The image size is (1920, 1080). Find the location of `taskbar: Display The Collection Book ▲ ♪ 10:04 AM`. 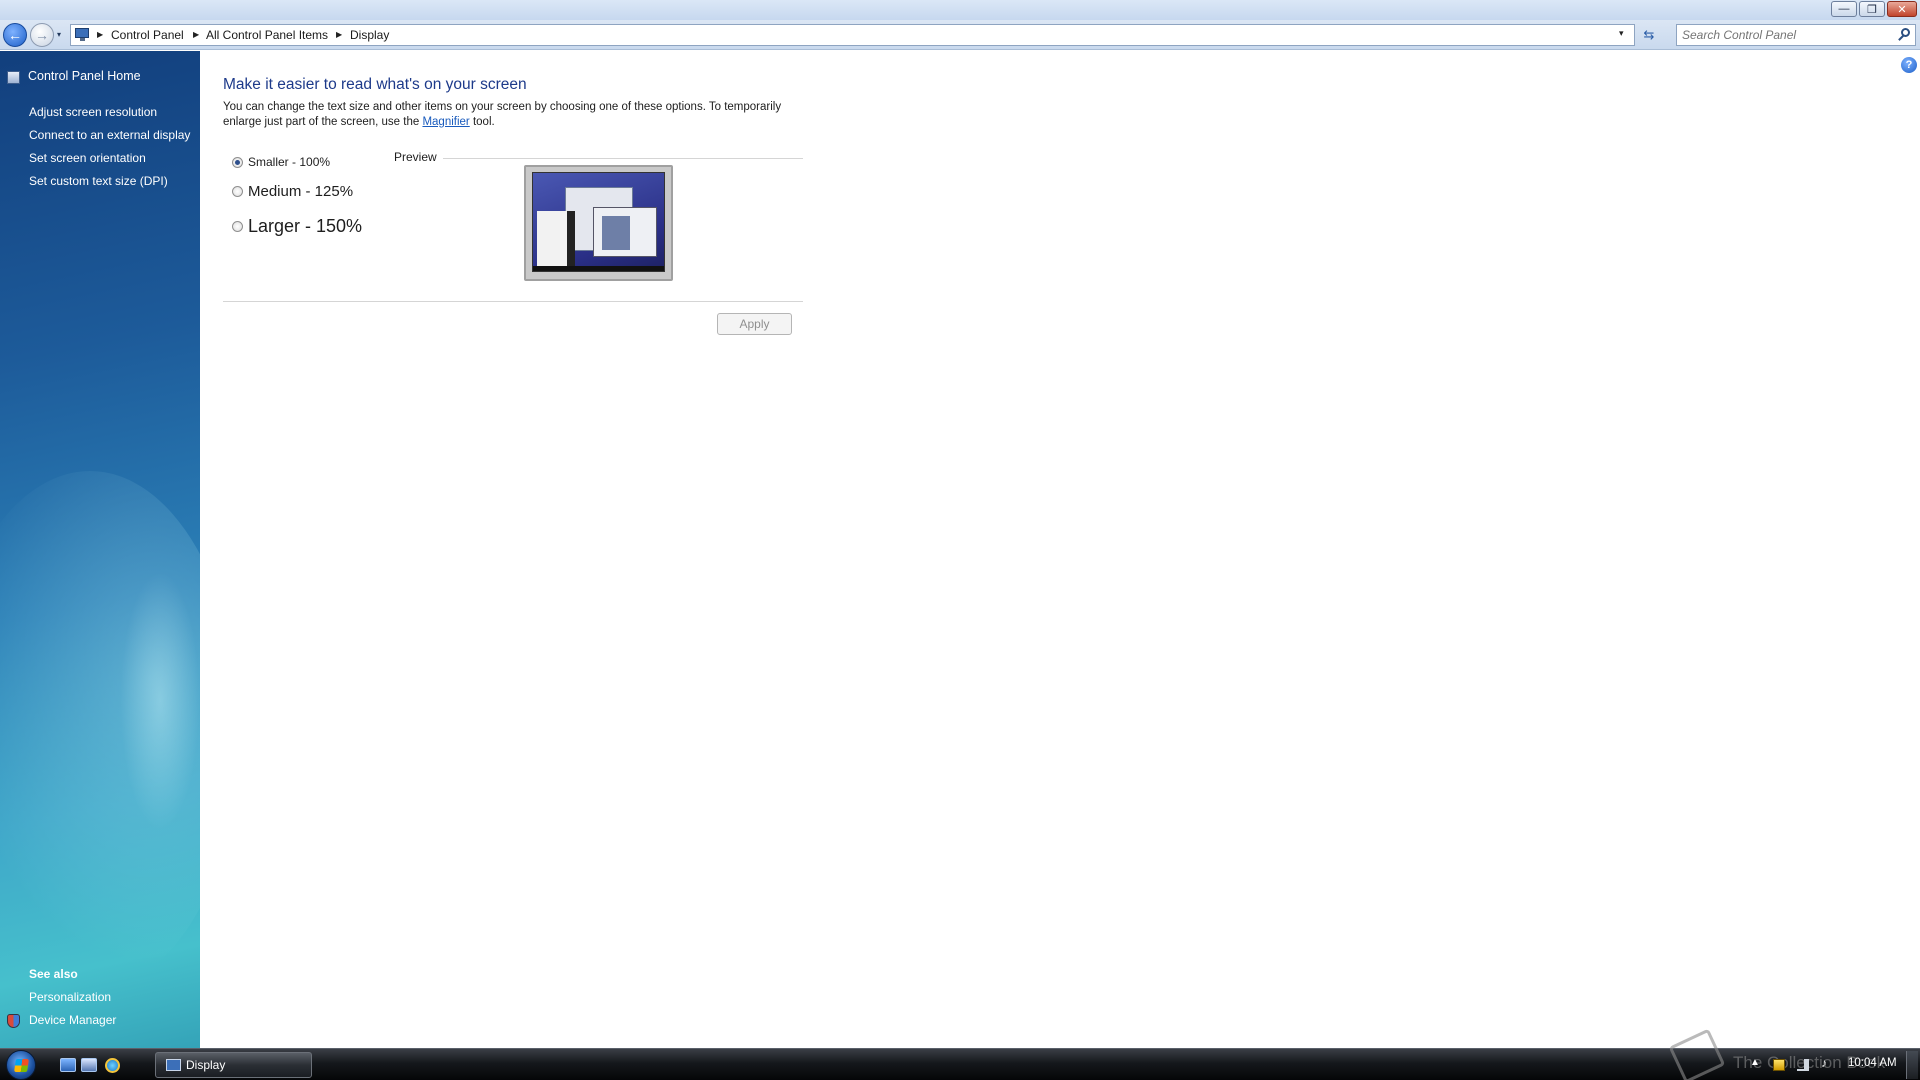

taskbar: Display The Collection Book ▲ ♪ 10:04 AM is located at coordinates (960, 1054).